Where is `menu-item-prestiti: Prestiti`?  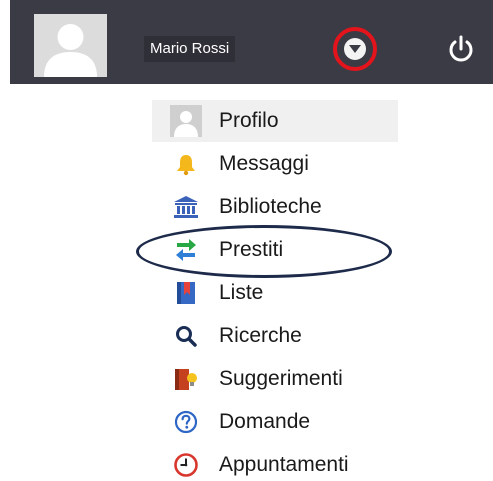
menu-item-prestiti: Prestiti is located at coordinates (275, 249).